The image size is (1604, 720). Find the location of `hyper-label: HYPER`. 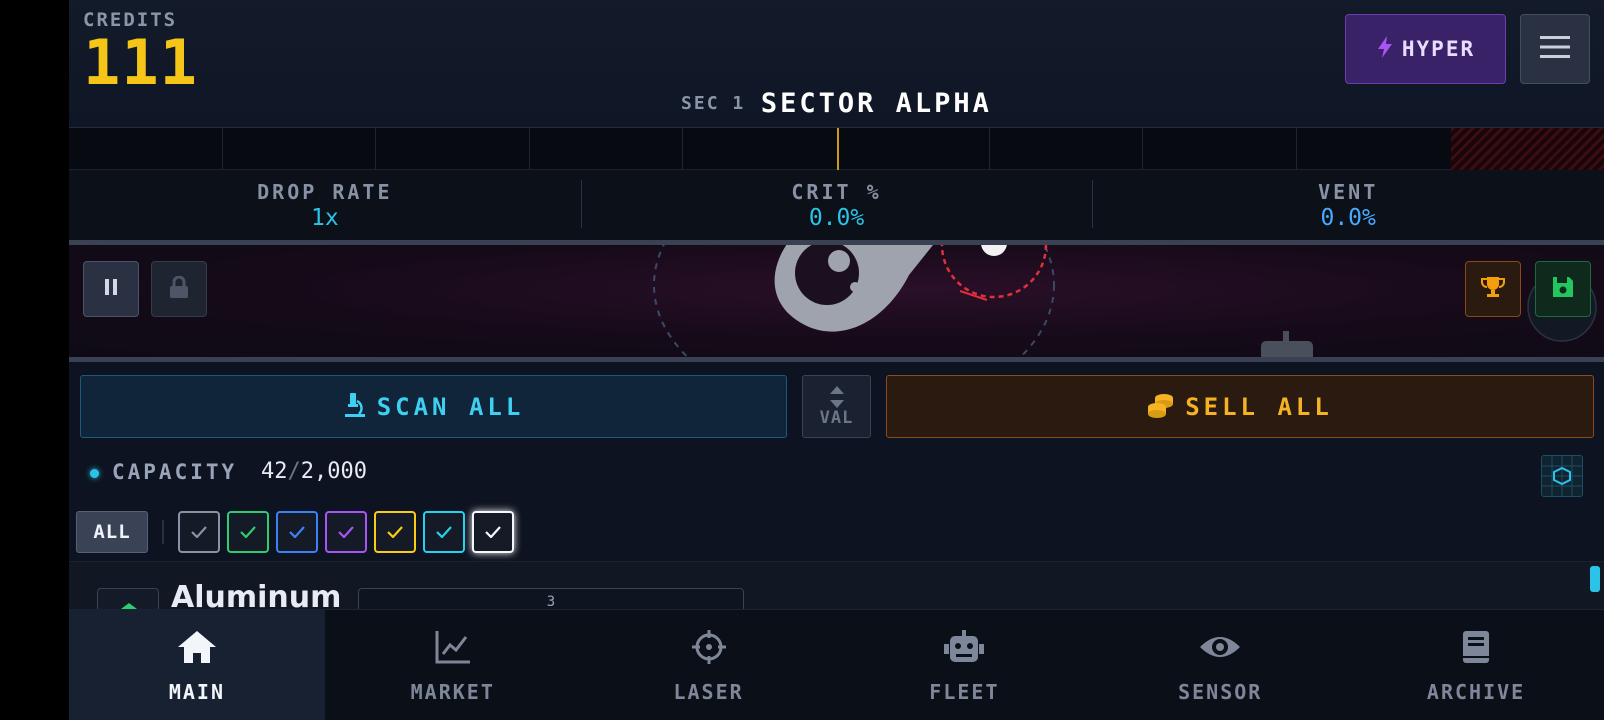

hyper-label: HYPER is located at coordinates (1438, 49).